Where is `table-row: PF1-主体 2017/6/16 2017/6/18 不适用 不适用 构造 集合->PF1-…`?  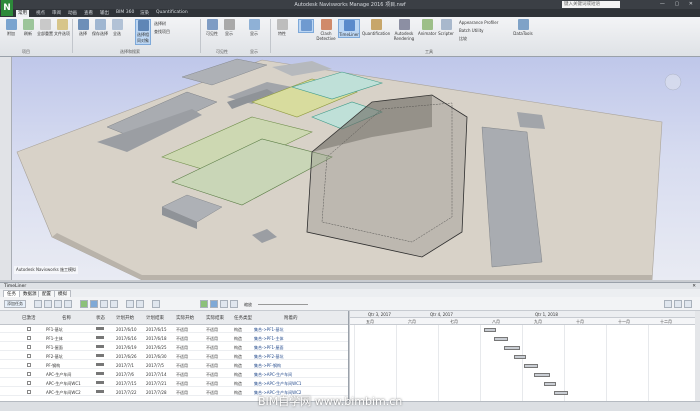 table-row: PF1-主体 2017/6/16 2017/6/18 不适用 不适用 构造 集合->PF1-… is located at coordinates (174, 338).